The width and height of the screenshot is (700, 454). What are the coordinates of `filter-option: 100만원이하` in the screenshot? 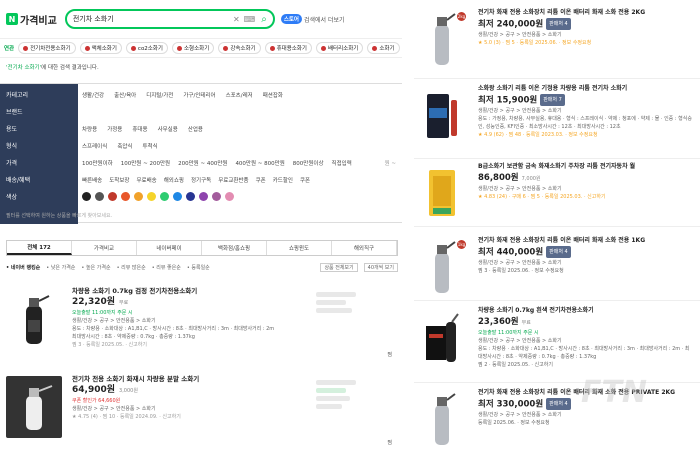 It's located at (97, 163).